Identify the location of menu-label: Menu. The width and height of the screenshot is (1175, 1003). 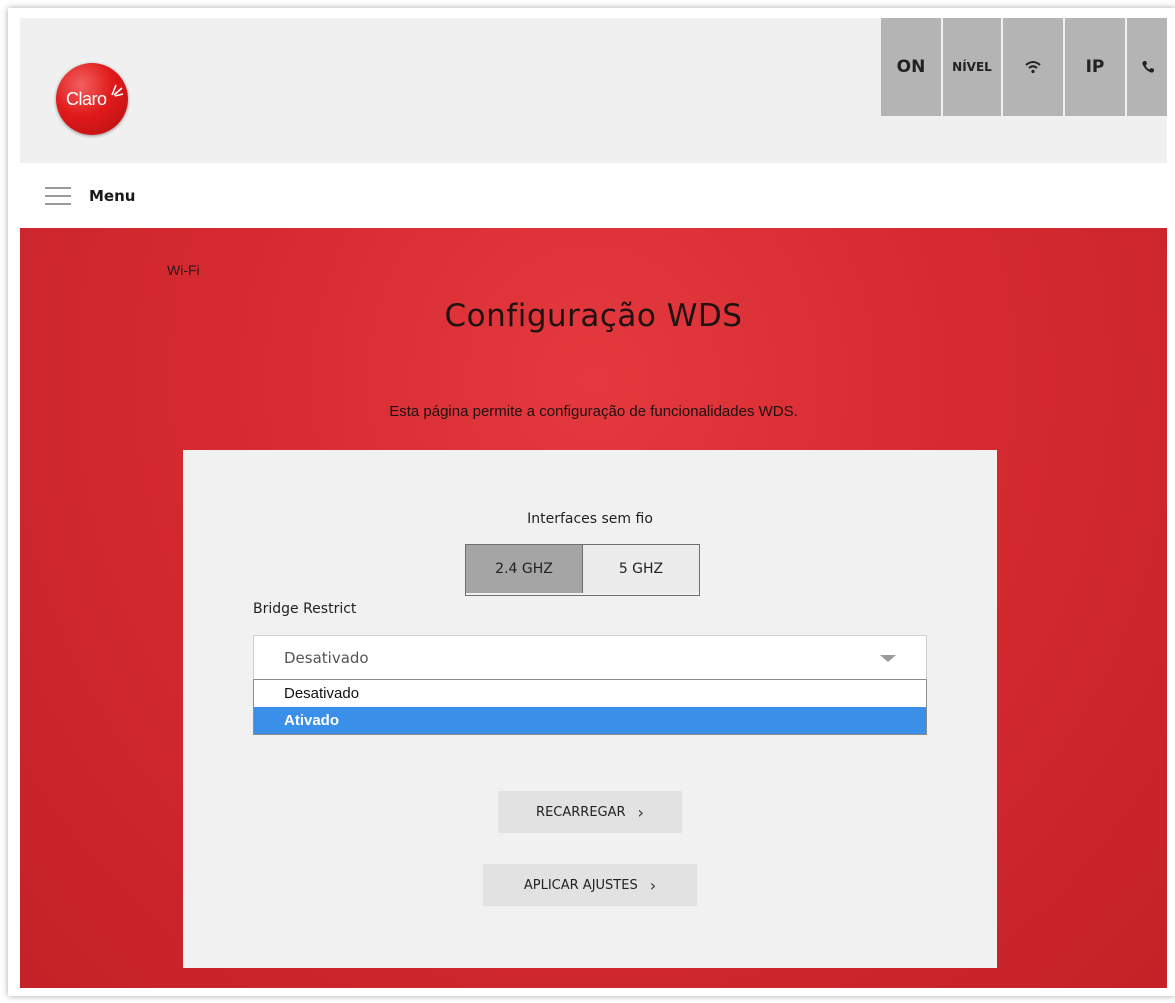
(112, 196).